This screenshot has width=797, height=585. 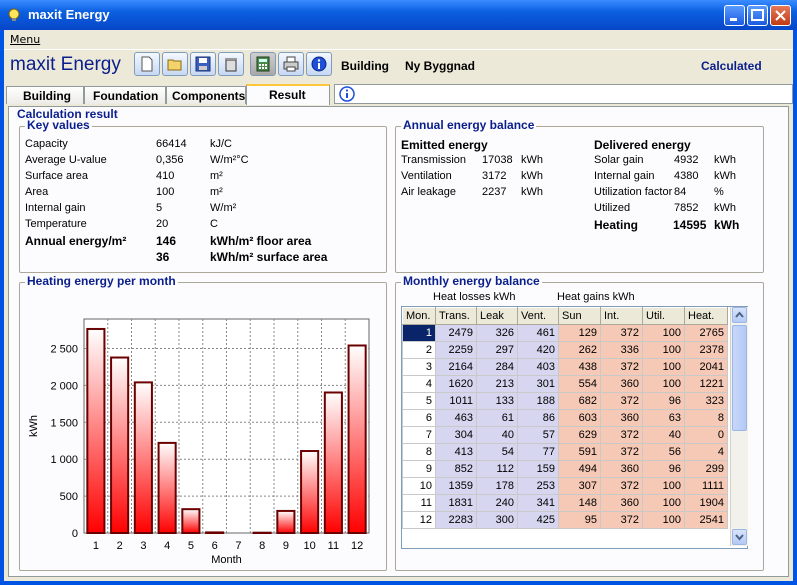 What do you see at coordinates (147, 64) in the screenshot?
I see `new-button` at bounding box center [147, 64].